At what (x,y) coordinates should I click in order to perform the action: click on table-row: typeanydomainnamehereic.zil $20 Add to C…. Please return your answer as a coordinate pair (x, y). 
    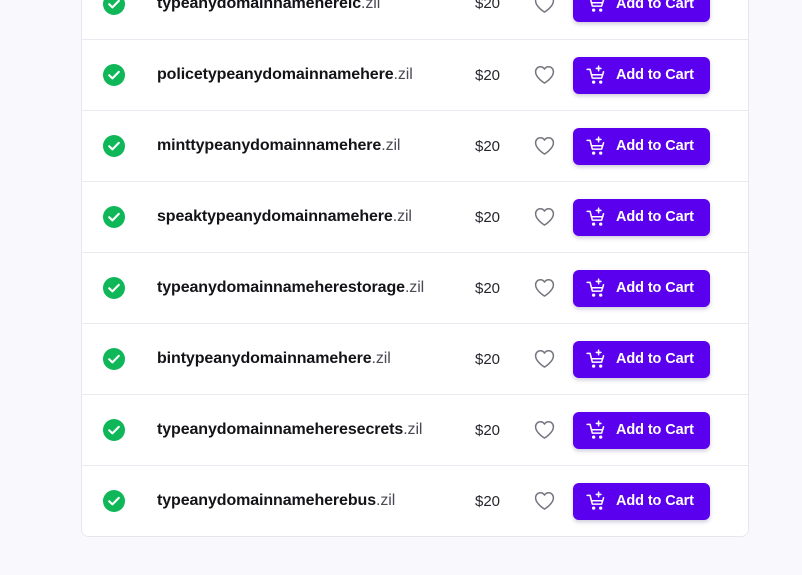
    Looking at the image, I should click on (415, 19).